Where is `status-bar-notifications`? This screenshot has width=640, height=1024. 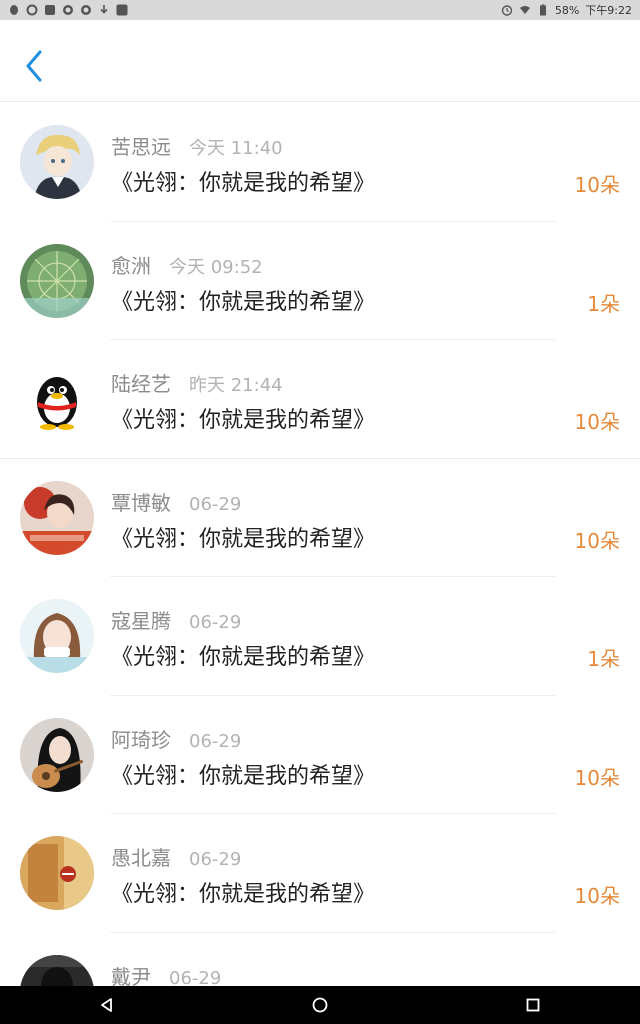
status-bar-notifications is located at coordinates (68, 10).